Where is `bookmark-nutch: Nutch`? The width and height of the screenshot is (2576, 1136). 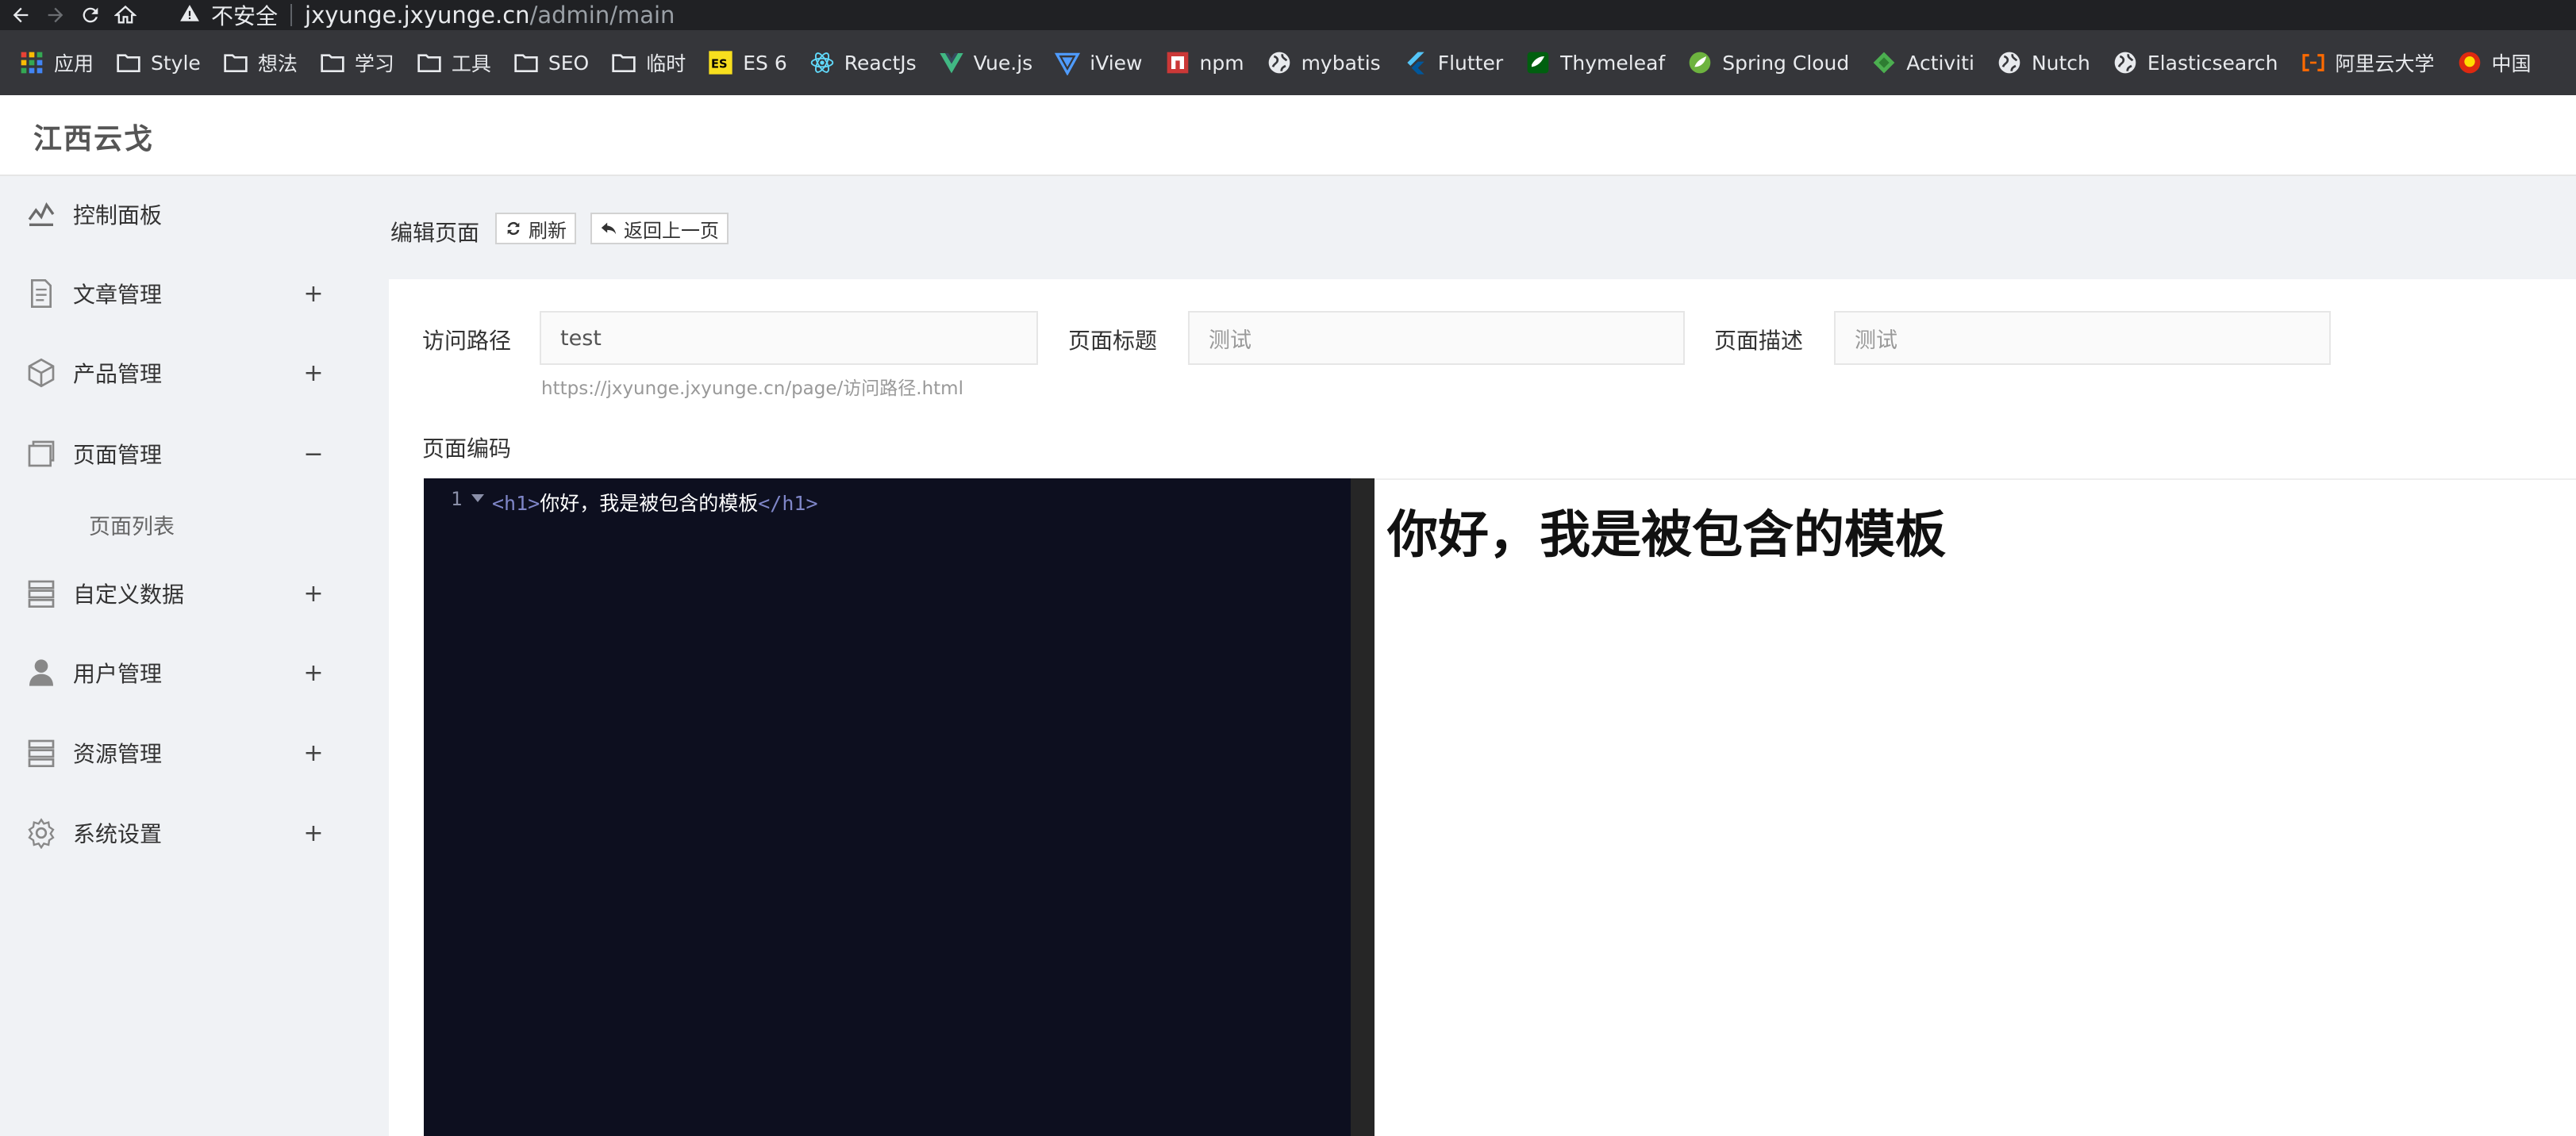 bookmark-nutch: Nutch is located at coordinates (2043, 63).